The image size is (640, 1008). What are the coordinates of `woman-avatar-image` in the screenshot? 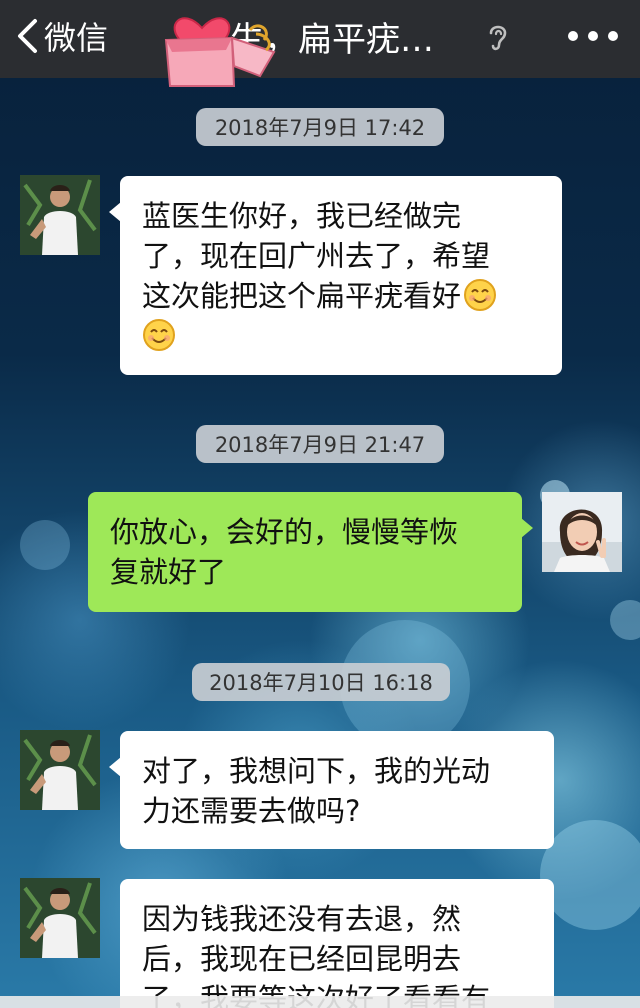 It's located at (582, 532).